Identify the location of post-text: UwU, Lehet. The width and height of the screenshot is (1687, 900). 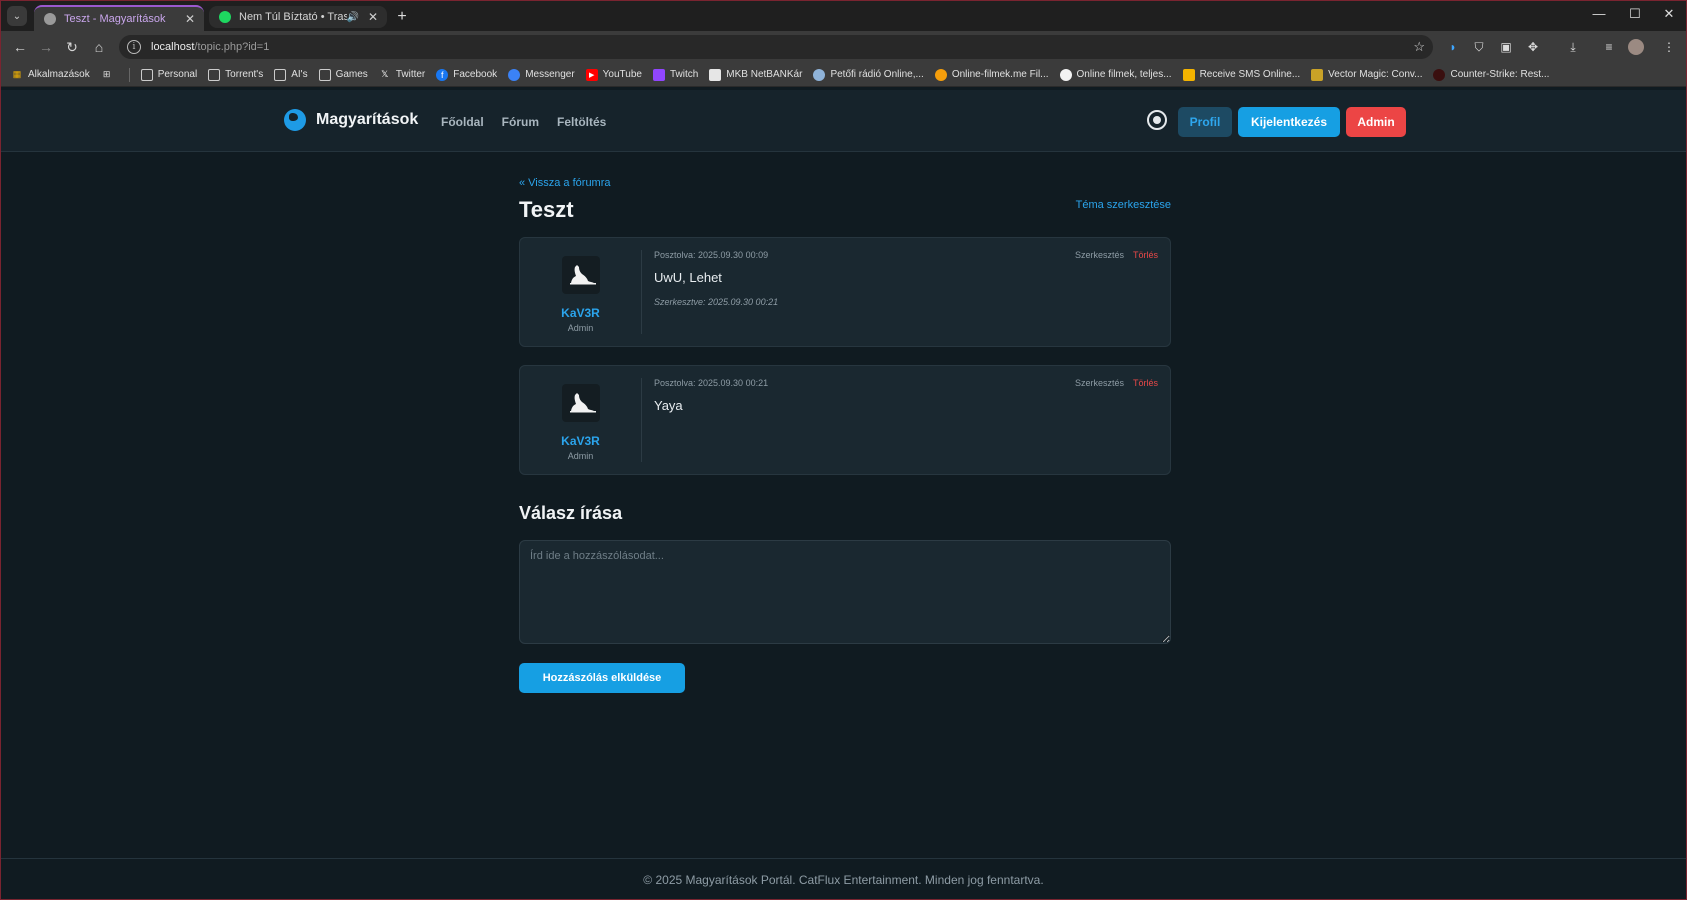
(688, 277).